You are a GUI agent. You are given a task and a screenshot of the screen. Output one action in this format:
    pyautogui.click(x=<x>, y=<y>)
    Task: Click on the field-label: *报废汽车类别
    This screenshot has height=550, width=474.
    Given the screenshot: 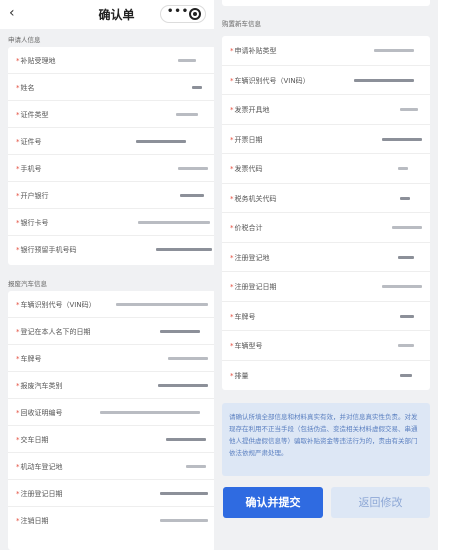 What is the action you would take?
    pyautogui.click(x=39, y=386)
    